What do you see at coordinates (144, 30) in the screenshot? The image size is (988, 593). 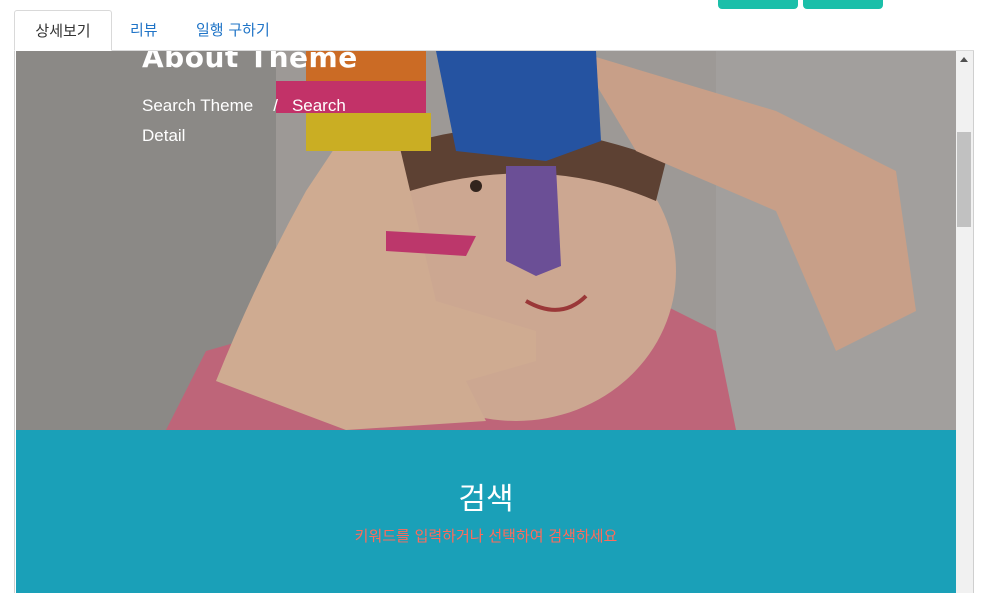 I see `tab-reviews: 리뷰` at bounding box center [144, 30].